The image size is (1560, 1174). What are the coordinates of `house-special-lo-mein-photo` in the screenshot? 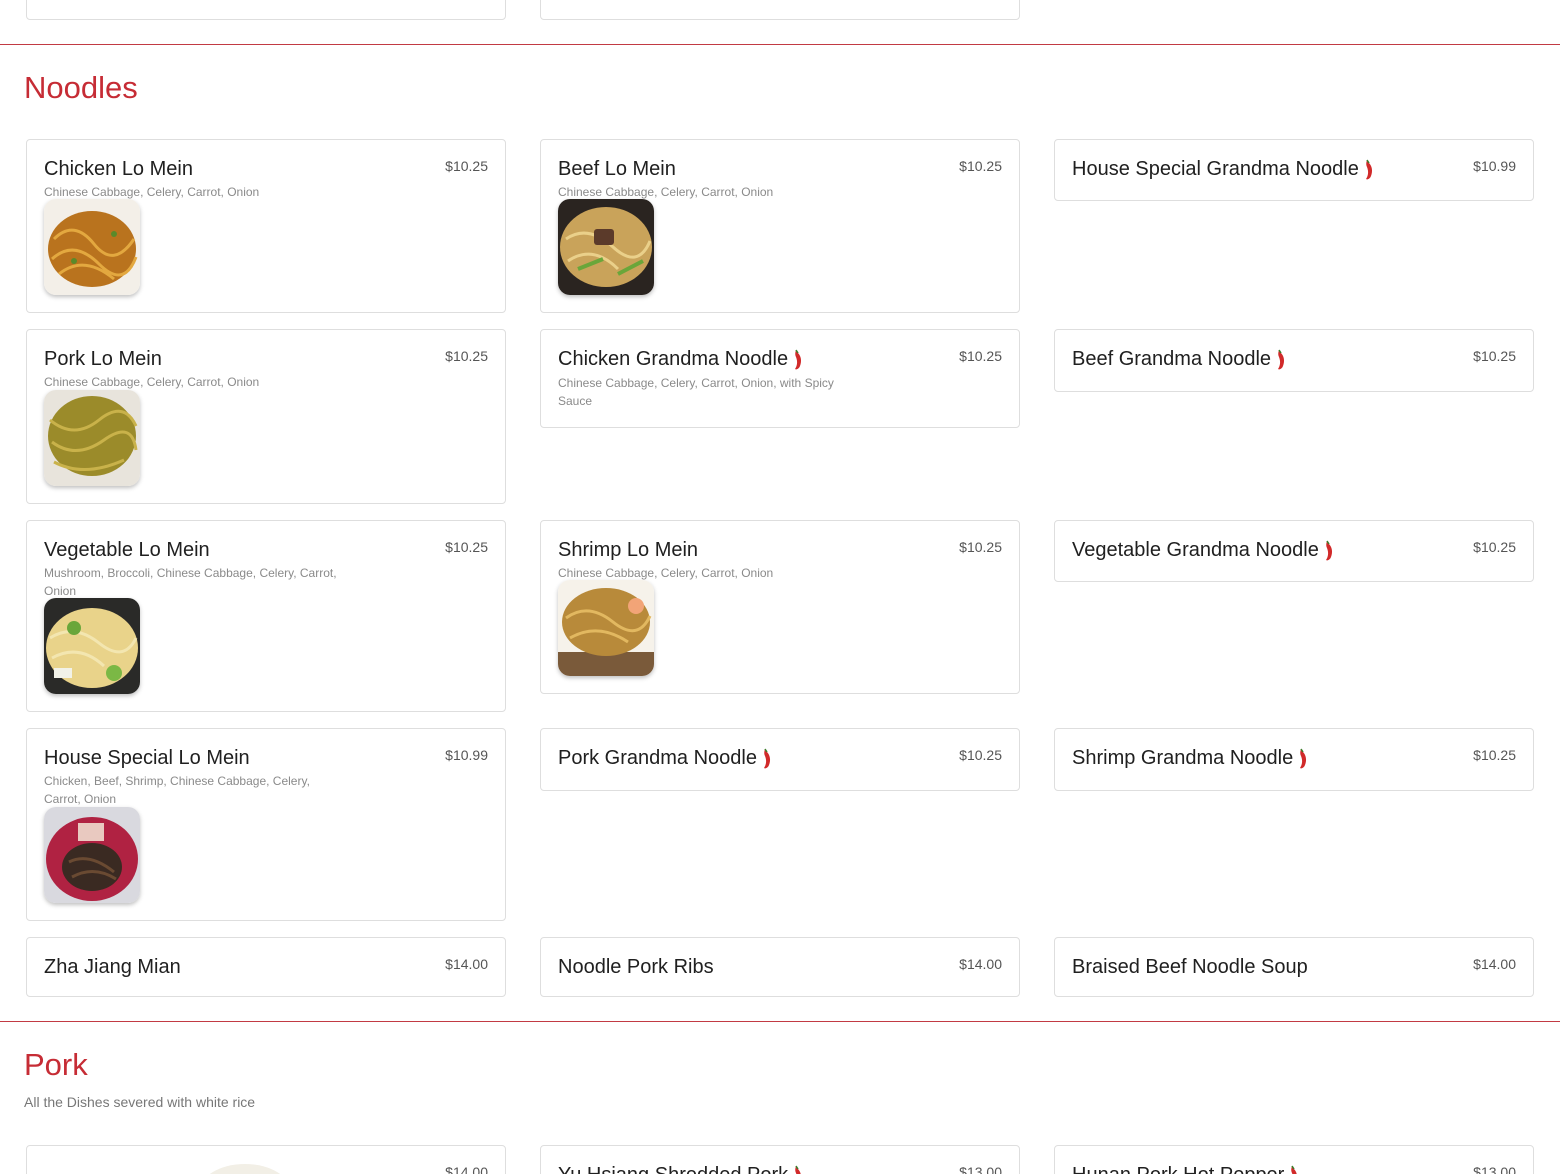 It's located at (92, 855).